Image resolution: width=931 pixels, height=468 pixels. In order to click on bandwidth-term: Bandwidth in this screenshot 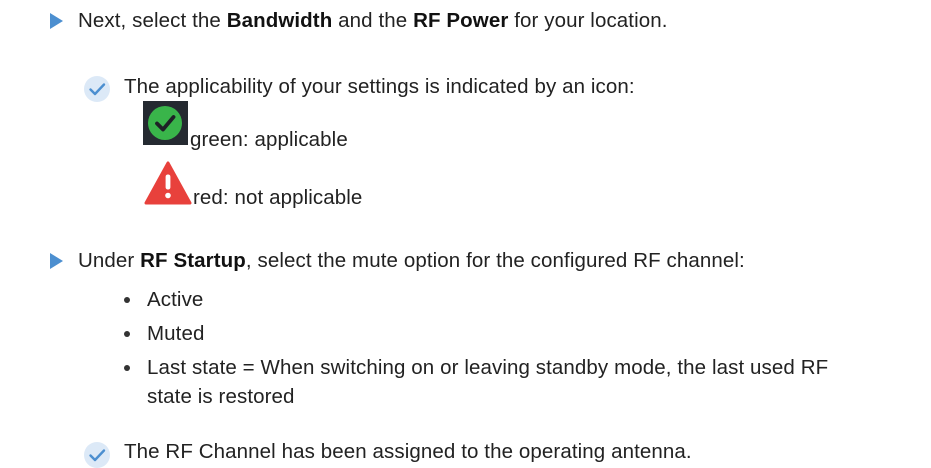, I will do `click(279, 20)`.